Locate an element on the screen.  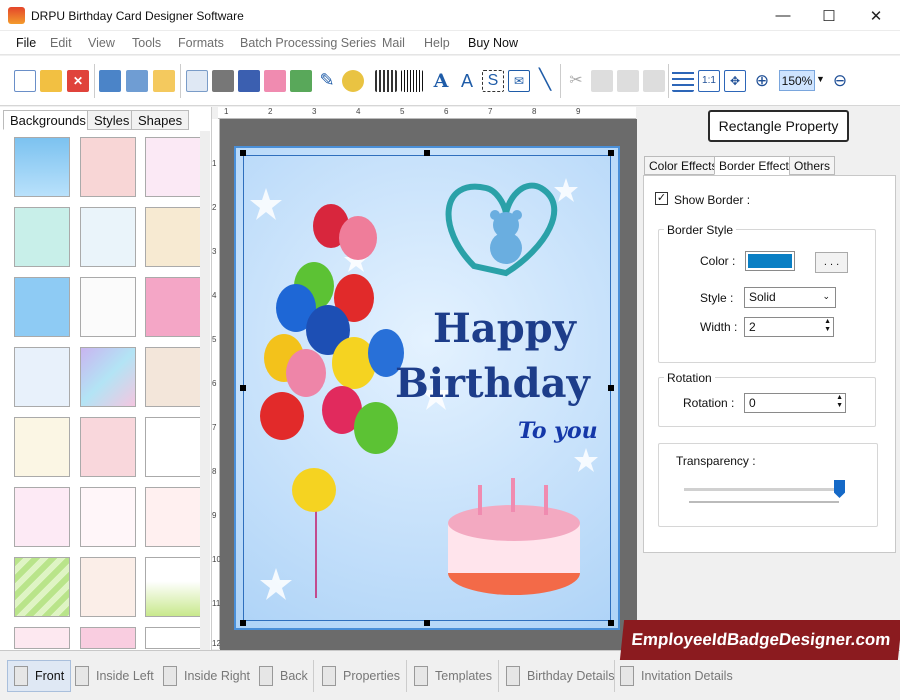
menu-tools: Tools is located at coordinates (146, 43).